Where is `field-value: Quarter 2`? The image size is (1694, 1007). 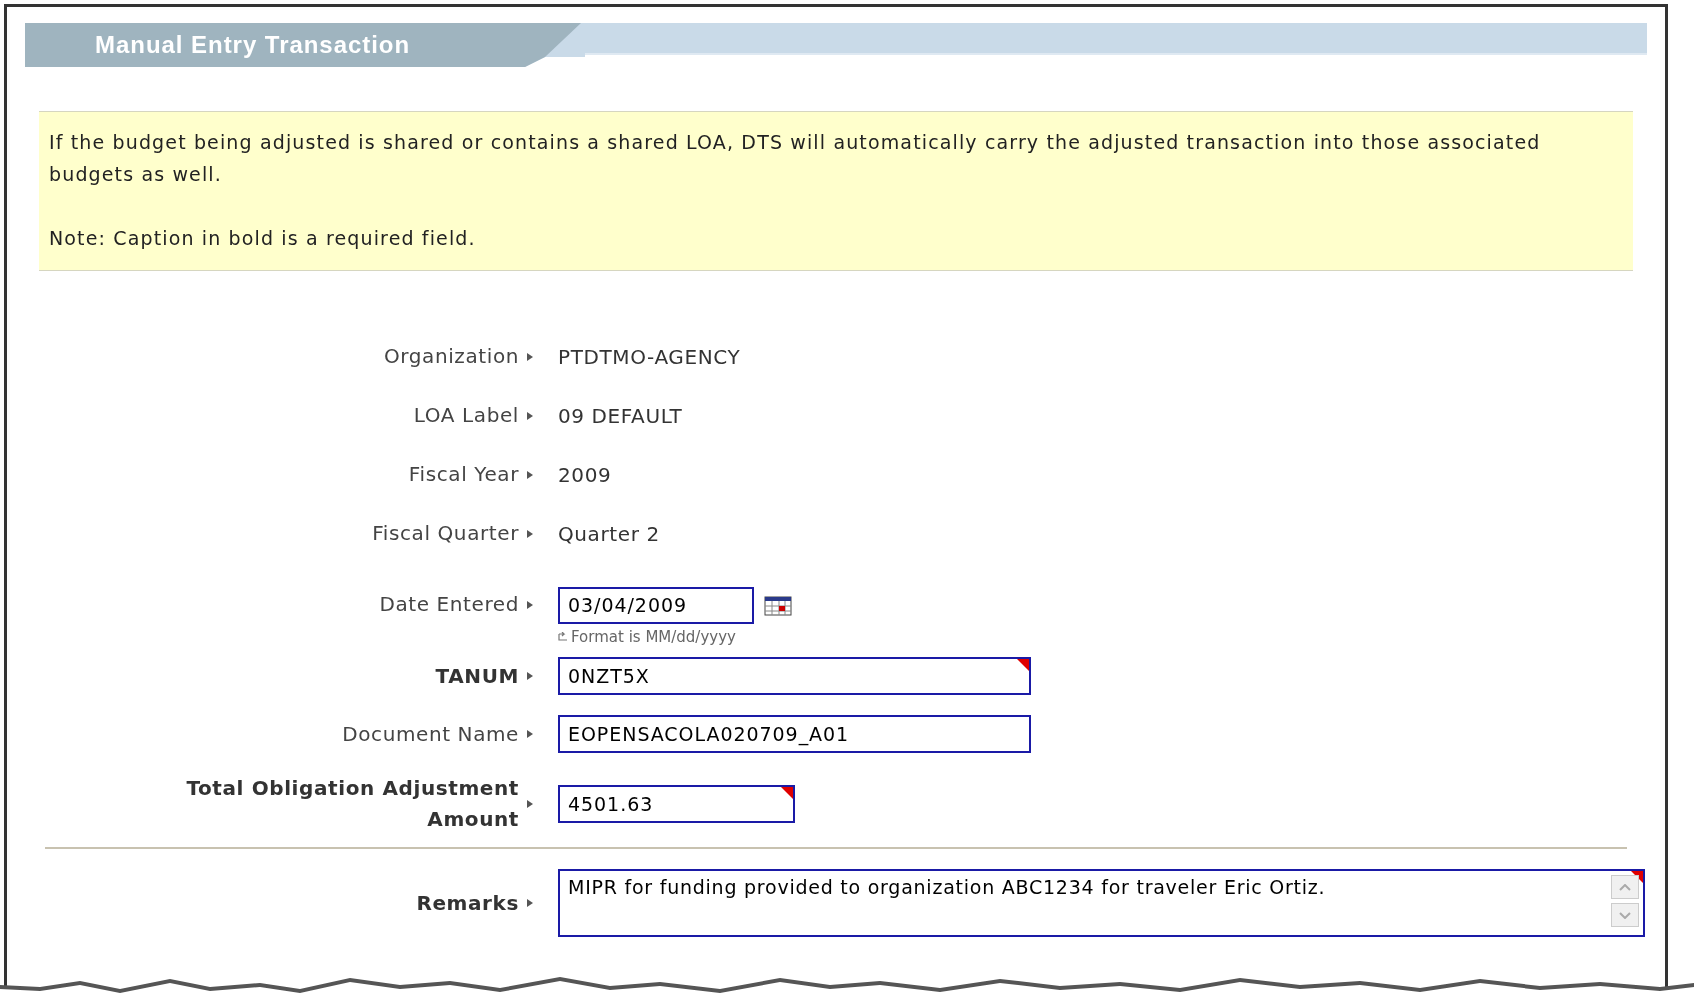
field-value: Quarter 2 is located at coordinates (609, 533).